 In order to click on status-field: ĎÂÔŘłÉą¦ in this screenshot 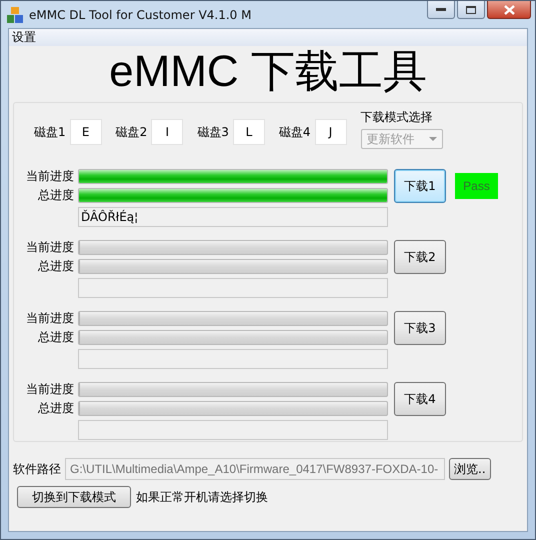, I will do `click(233, 217)`.